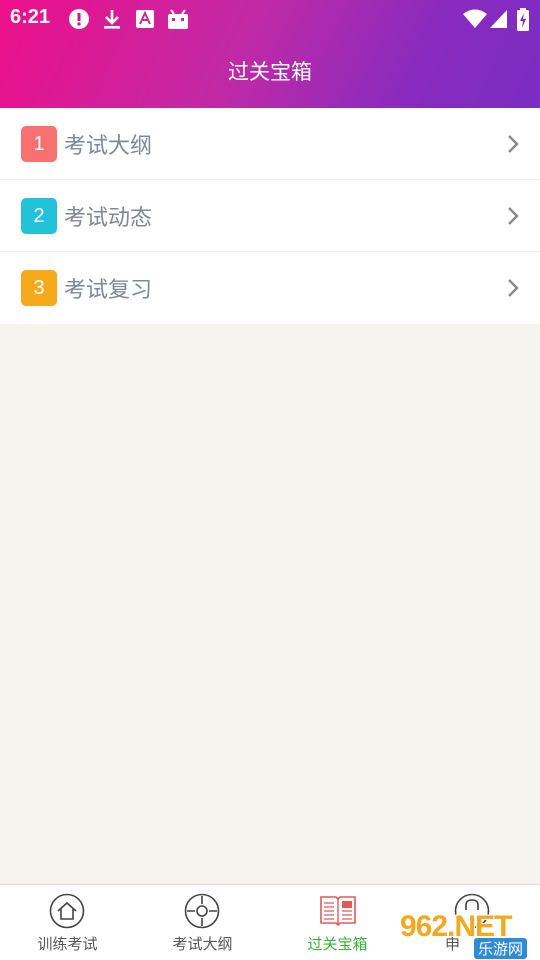 This screenshot has width=540, height=960. I want to click on status-bar: 6:21, so click(270, 18).